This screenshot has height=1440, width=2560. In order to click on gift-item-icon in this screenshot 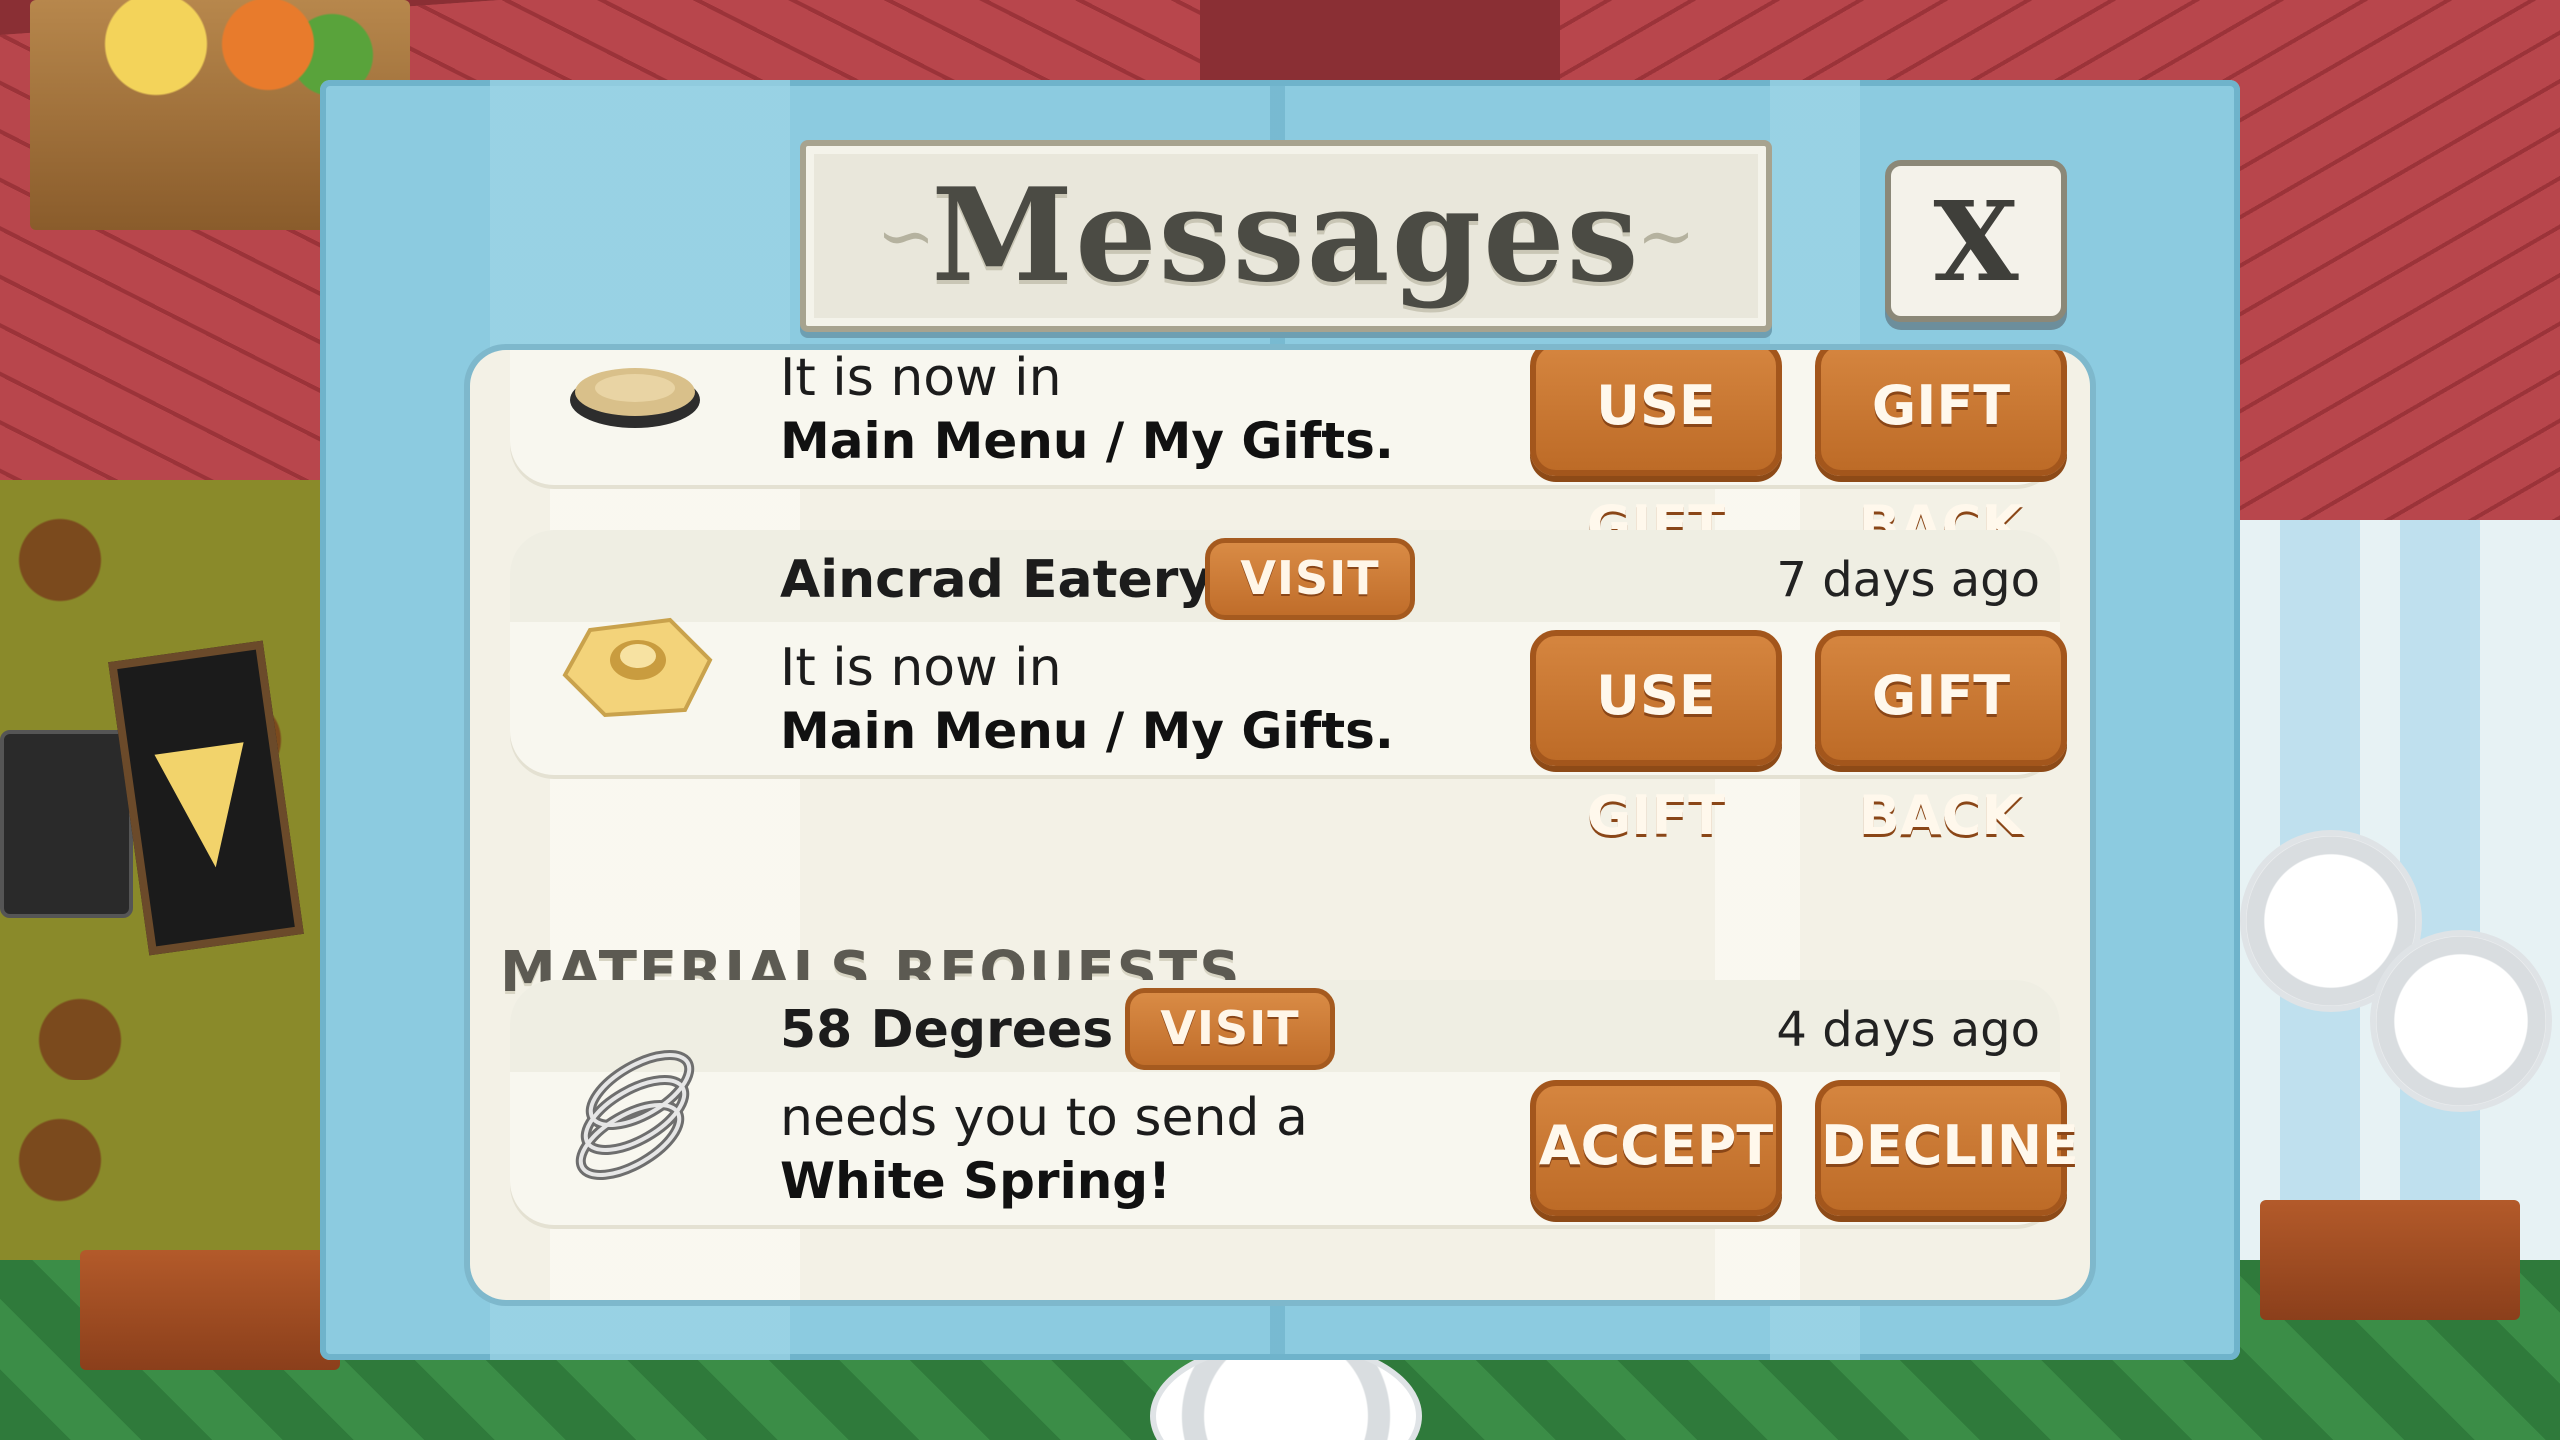, I will do `click(635, 398)`.